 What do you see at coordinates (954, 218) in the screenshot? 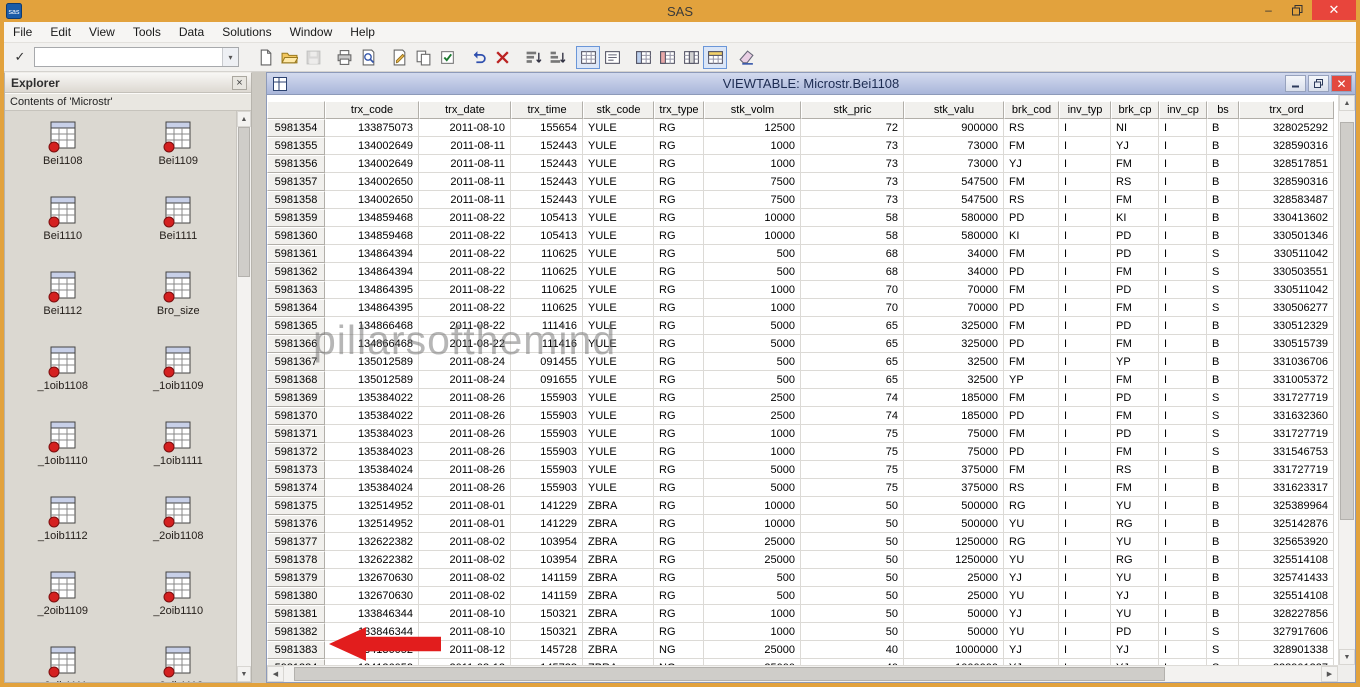
I see `cell: 580000` at bounding box center [954, 218].